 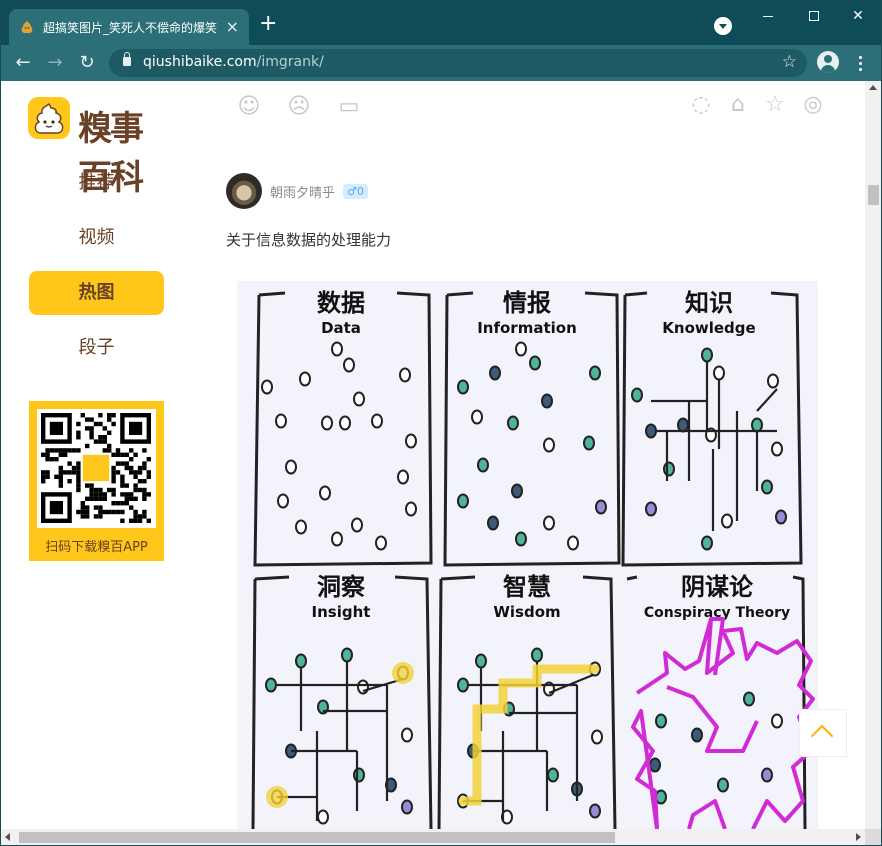 I want to click on smile-icon: ☺, so click(x=249, y=107).